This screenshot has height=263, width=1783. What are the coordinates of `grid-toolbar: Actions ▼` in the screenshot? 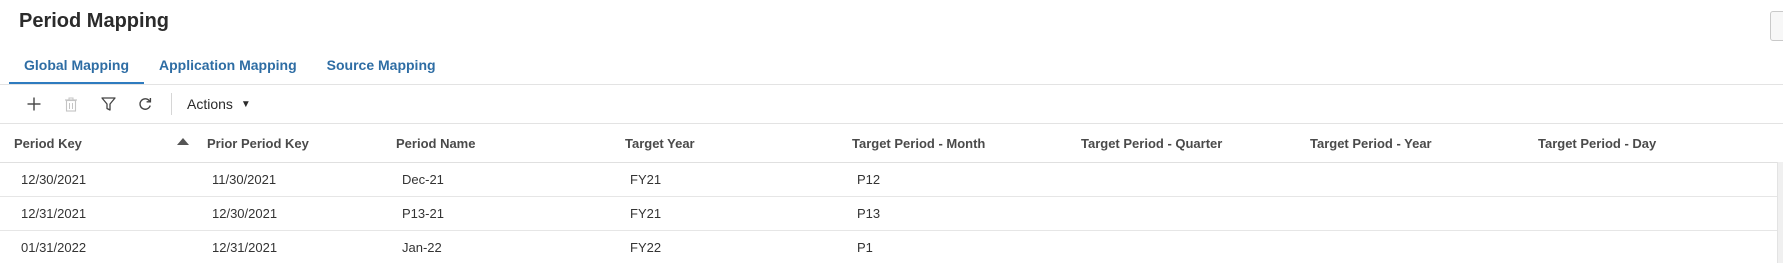 It's located at (135, 104).